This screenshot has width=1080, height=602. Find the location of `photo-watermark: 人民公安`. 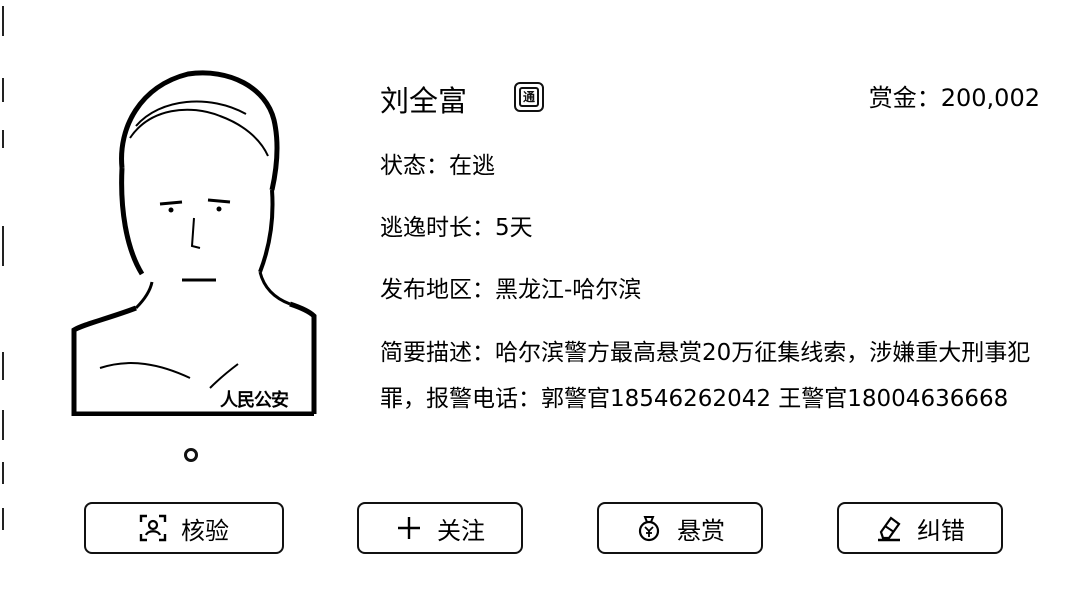

photo-watermark: 人民公安 is located at coordinates (254, 400).